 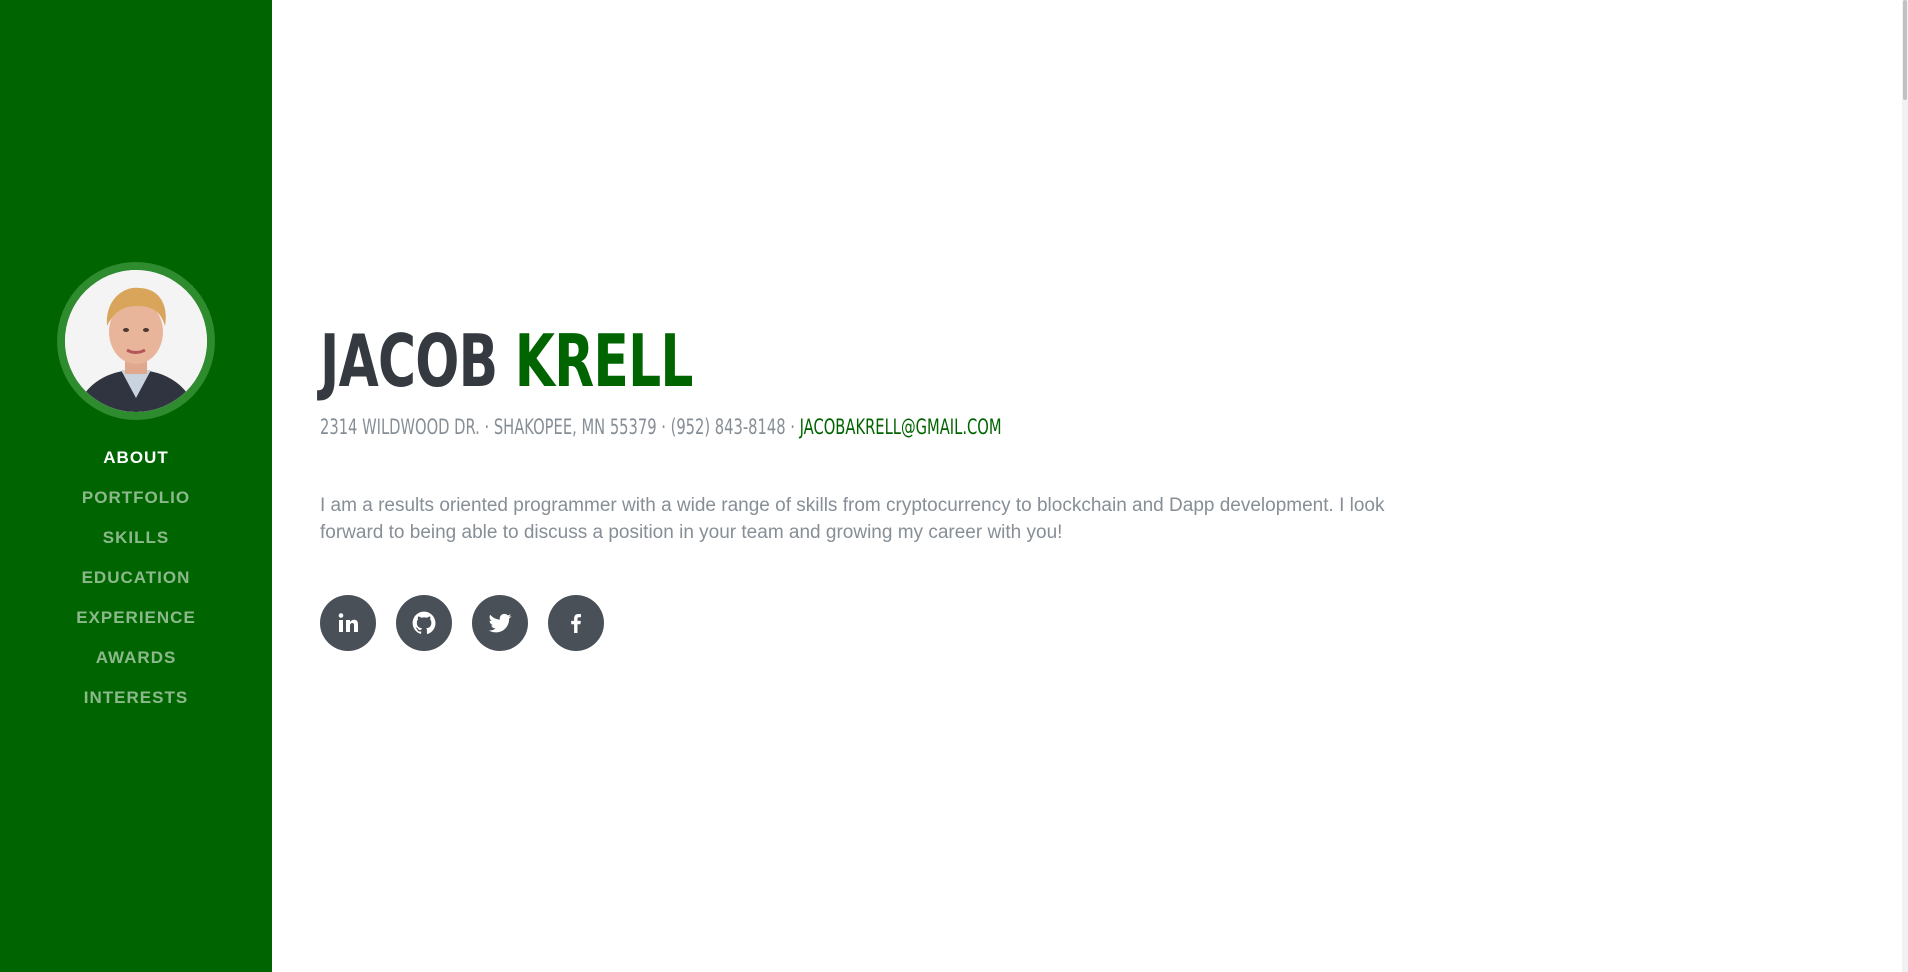 I want to click on nav-link-skills: Skills, so click(x=136, y=537).